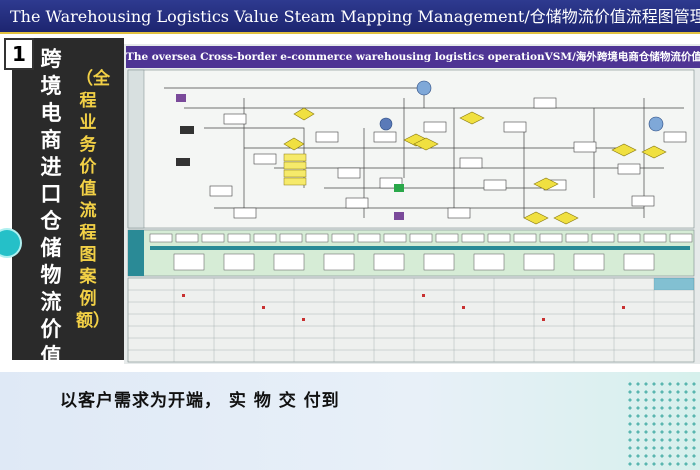  I want to click on table-highlight, so click(674, 284).